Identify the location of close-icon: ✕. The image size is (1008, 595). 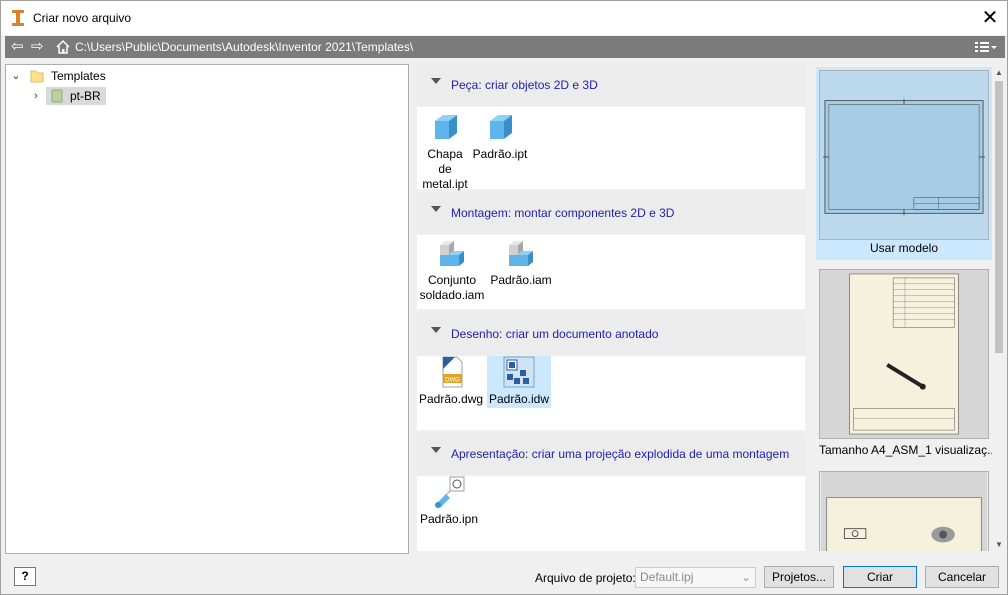
(990, 18).